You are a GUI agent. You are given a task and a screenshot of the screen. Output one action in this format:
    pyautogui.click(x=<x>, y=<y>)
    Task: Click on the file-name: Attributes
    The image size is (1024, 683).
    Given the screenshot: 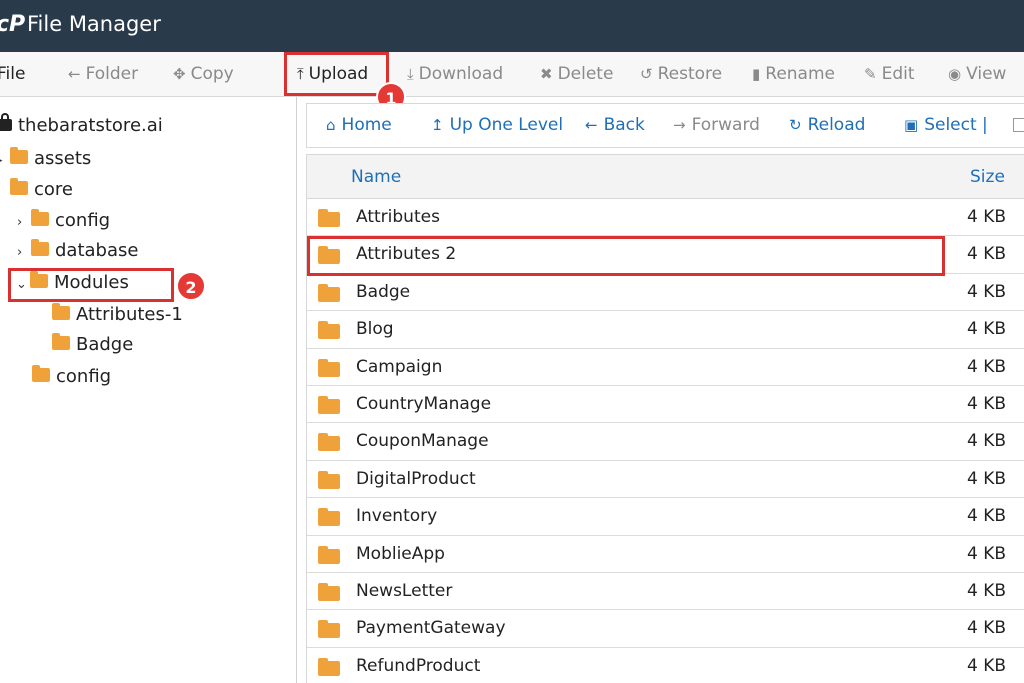 What is the action you would take?
    pyautogui.click(x=398, y=217)
    